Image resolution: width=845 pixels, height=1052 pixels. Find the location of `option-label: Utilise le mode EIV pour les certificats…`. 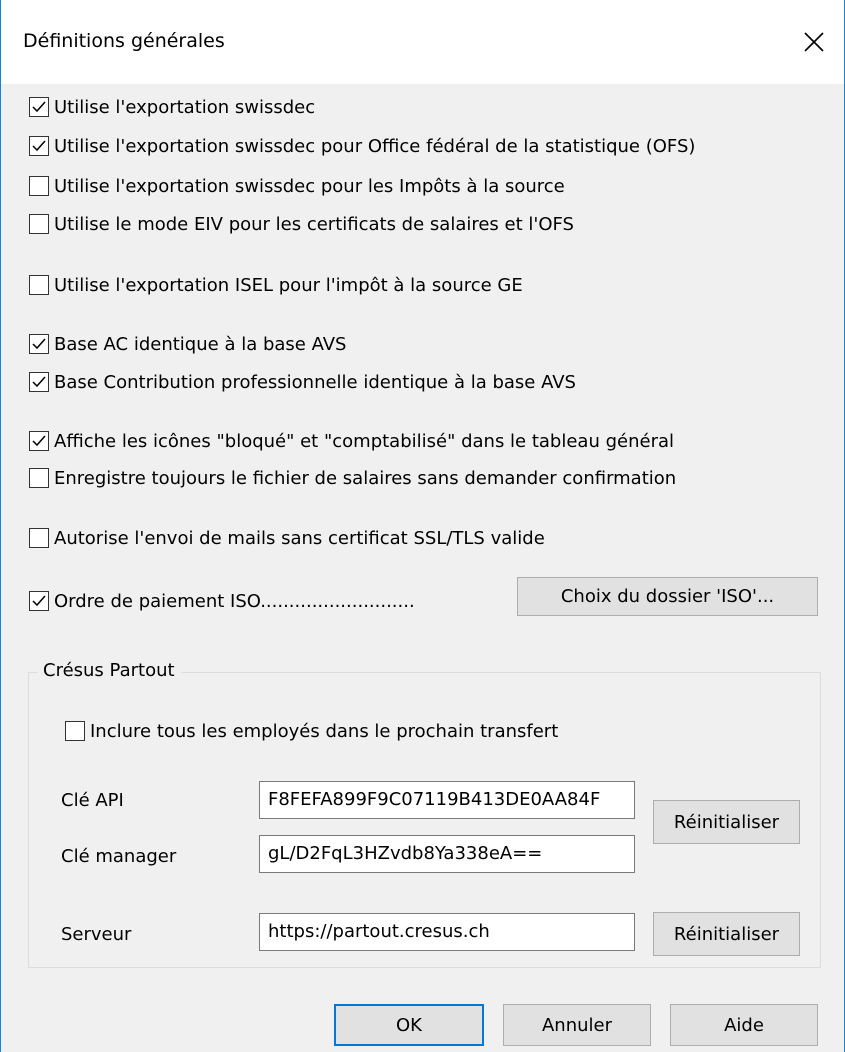

option-label: Utilise le mode EIV pour les certificats… is located at coordinates (314, 224).